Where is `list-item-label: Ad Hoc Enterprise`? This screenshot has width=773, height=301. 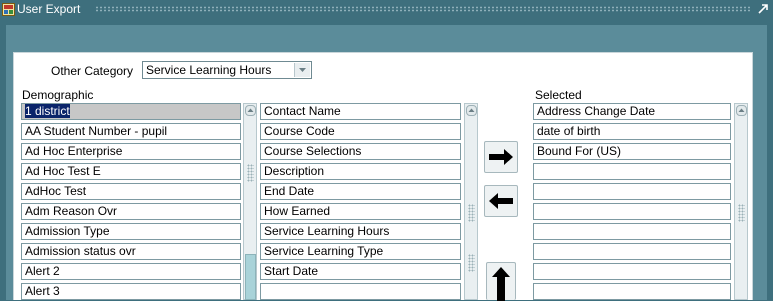 list-item-label: Ad Hoc Enterprise is located at coordinates (74, 151).